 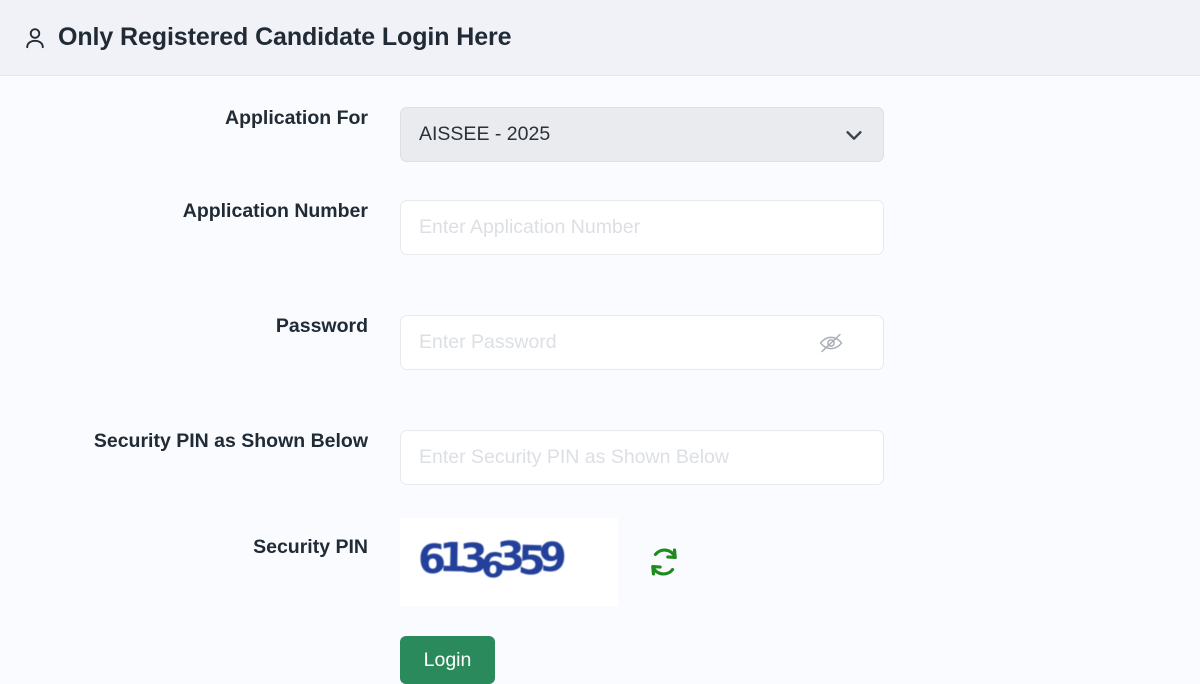 I want to click on captcha-text: 6136359, so click(x=489, y=560).